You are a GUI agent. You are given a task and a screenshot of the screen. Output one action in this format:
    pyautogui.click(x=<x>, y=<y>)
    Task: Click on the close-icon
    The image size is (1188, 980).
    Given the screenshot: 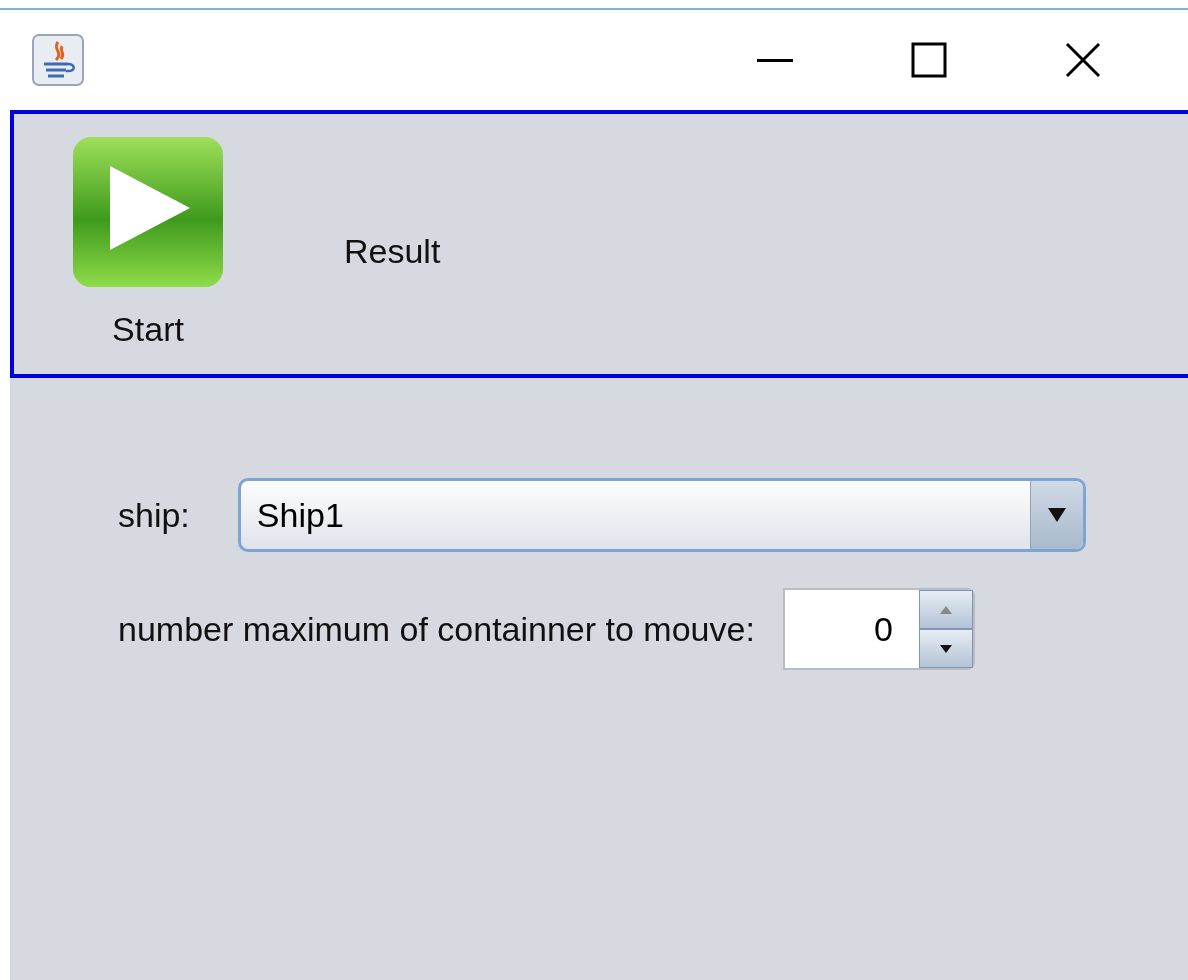 What is the action you would take?
    pyautogui.click(x=1083, y=60)
    